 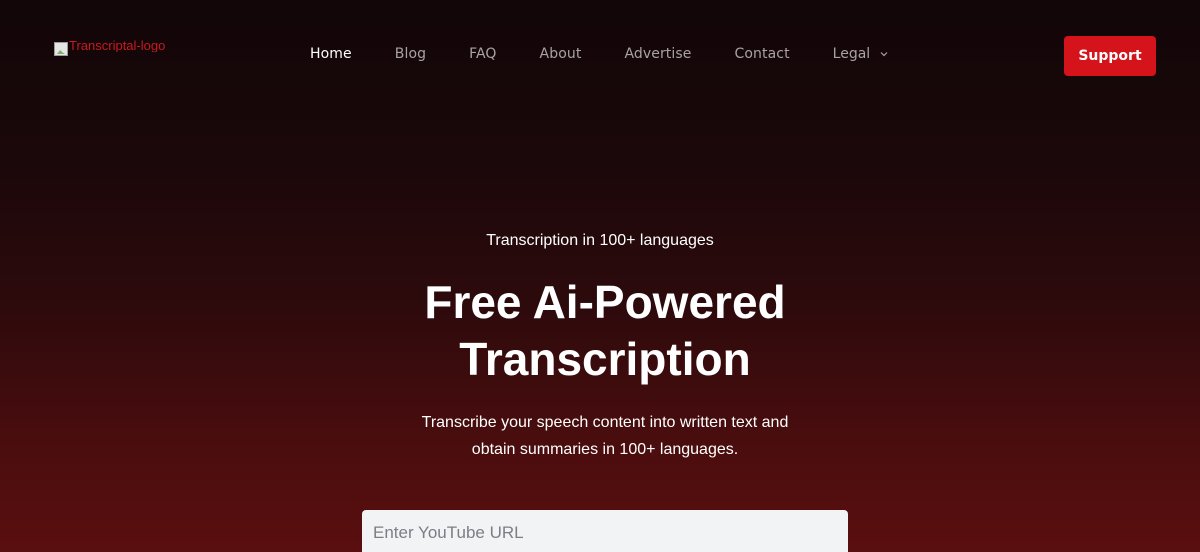 I want to click on nav-faq: FAQ, so click(x=482, y=54).